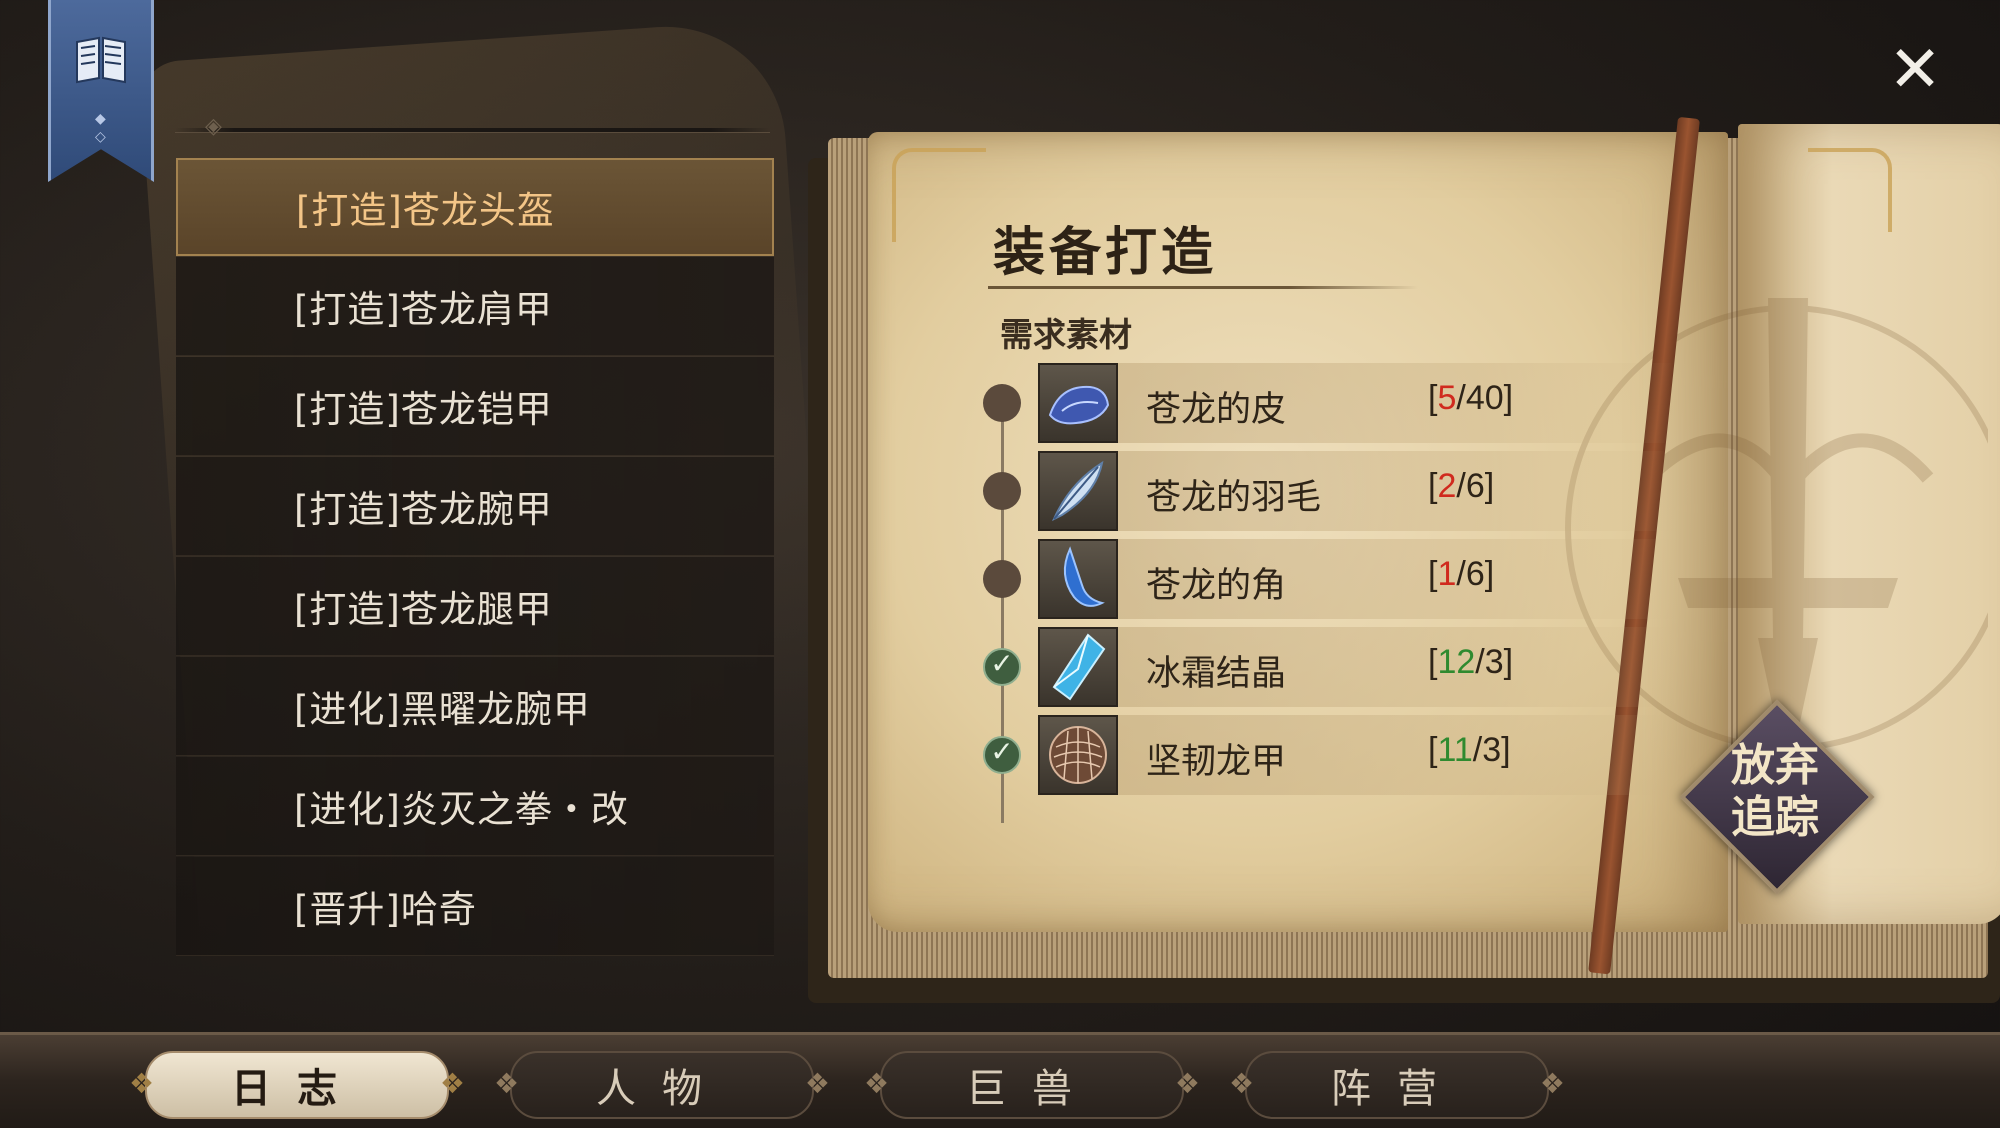  What do you see at coordinates (1216, 762) in the screenshot?
I see `material-name: 坚韧龙甲` at bounding box center [1216, 762].